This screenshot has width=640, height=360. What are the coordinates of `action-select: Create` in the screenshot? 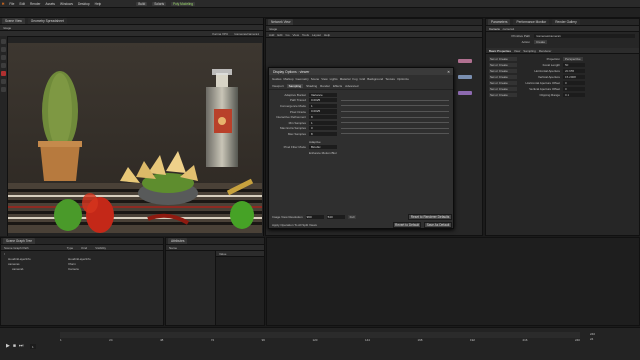 It's located at (541, 42).